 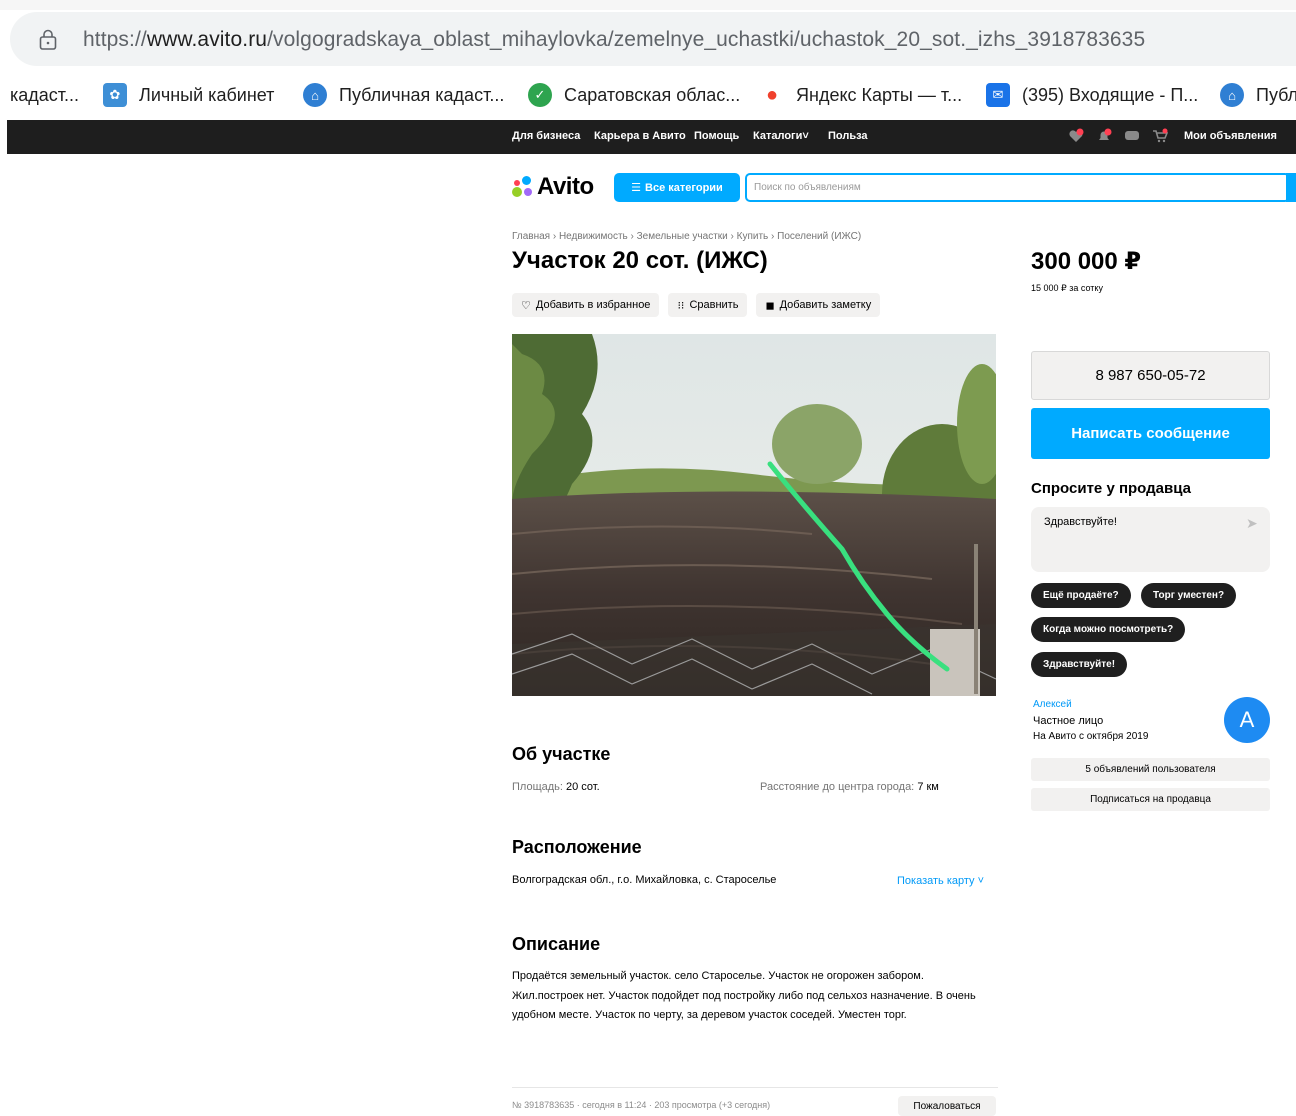 What do you see at coordinates (1230, 136) in the screenshot?
I see `nav-my-ads: Мои объявления` at bounding box center [1230, 136].